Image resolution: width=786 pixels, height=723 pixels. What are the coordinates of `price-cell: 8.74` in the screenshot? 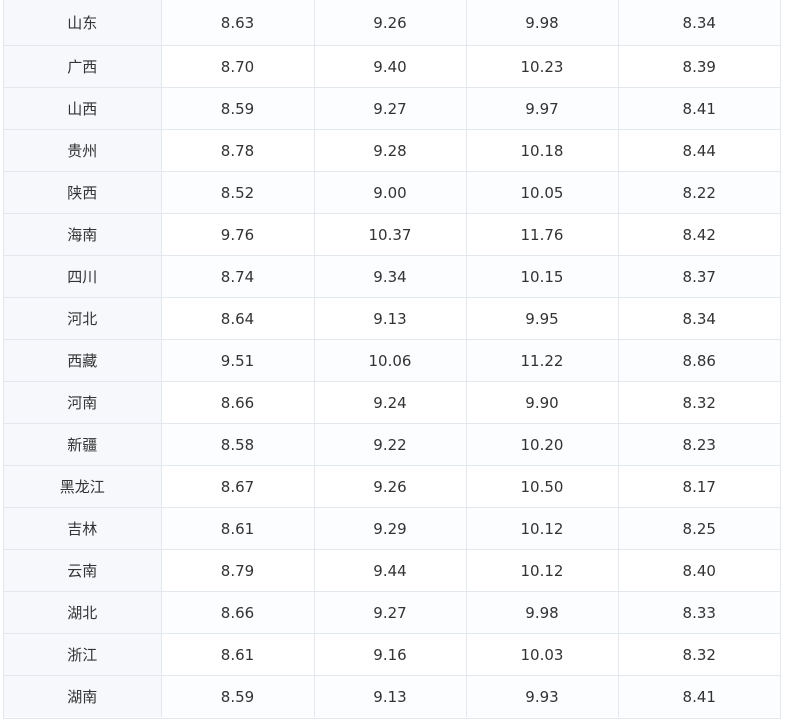 It's located at (237, 276).